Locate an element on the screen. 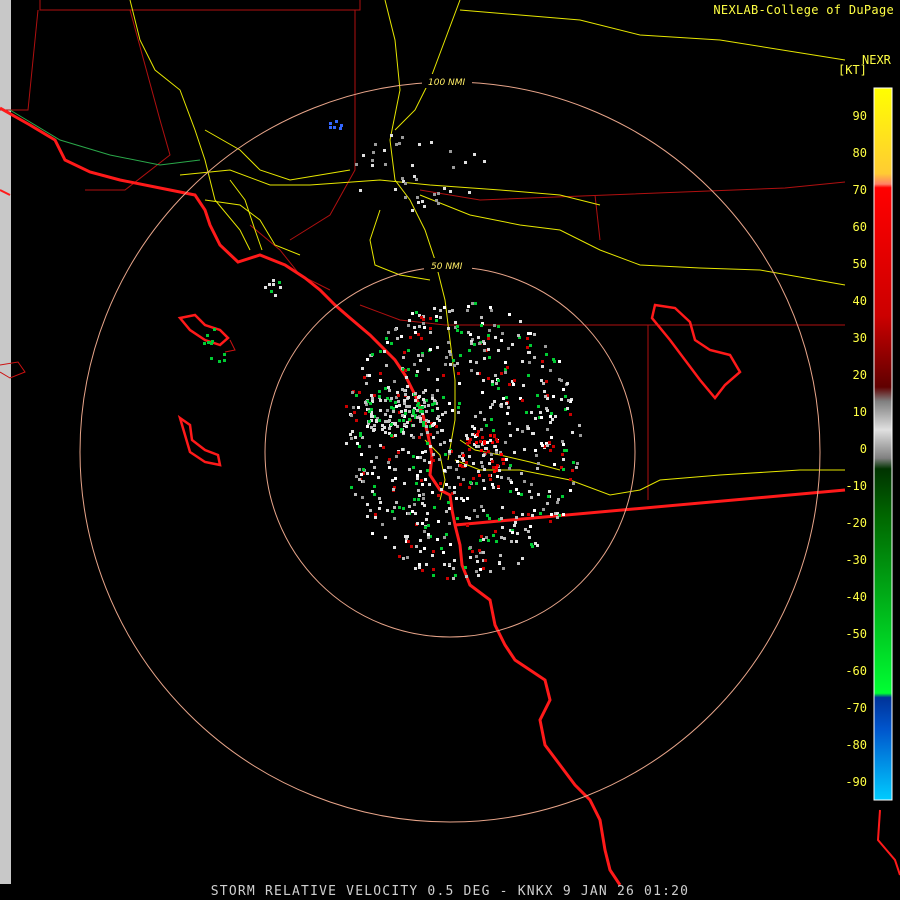 This screenshot has height=900, width=900. legend-tick-label: -10 is located at coordinates (856, 486).